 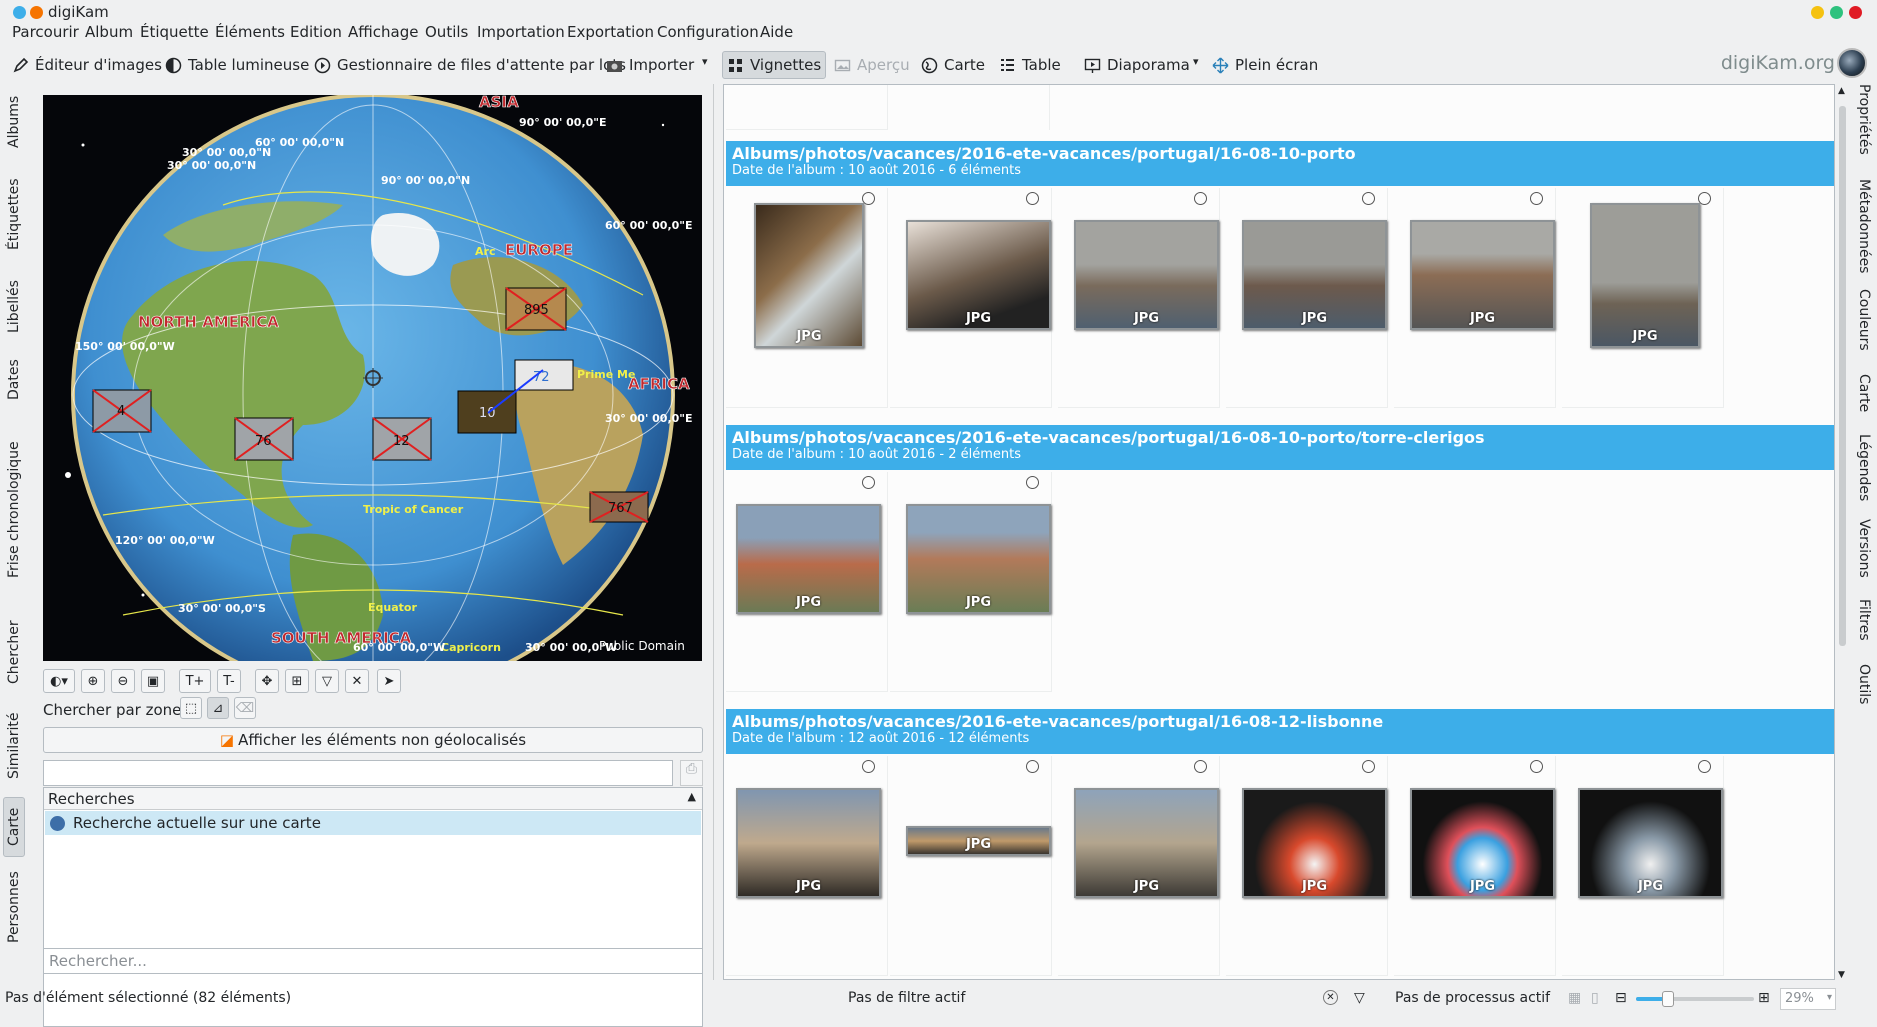 What do you see at coordinates (174, 32) in the screenshot?
I see `menu-tag: Étiquette` at bounding box center [174, 32].